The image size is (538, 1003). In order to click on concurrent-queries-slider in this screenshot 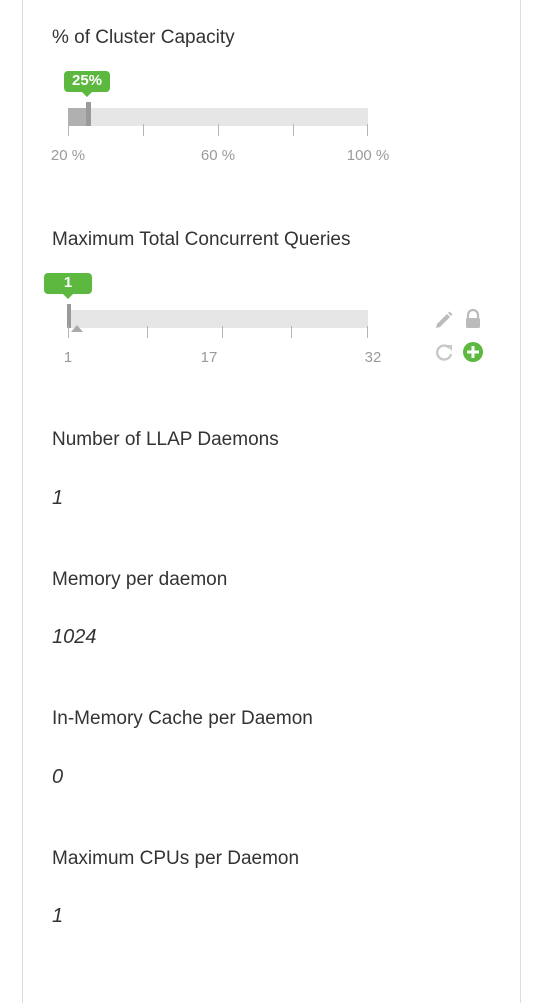, I will do `click(217, 316)`.